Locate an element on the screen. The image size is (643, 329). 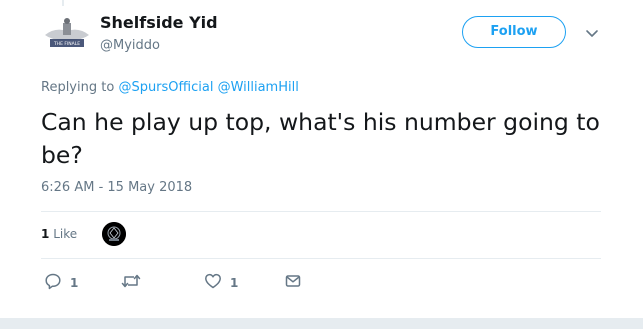
author-handle: @Myiddo is located at coordinates (130, 45).